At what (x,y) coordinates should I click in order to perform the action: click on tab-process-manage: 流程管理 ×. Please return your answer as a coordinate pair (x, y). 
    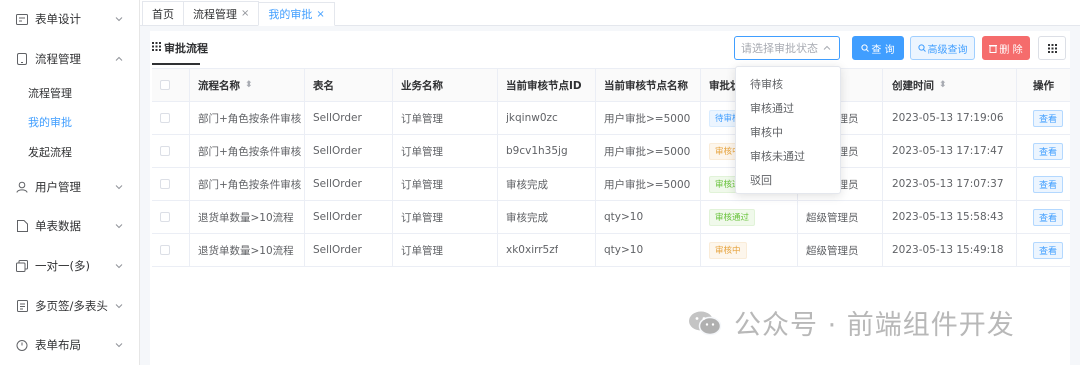
    Looking at the image, I should click on (221, 13).